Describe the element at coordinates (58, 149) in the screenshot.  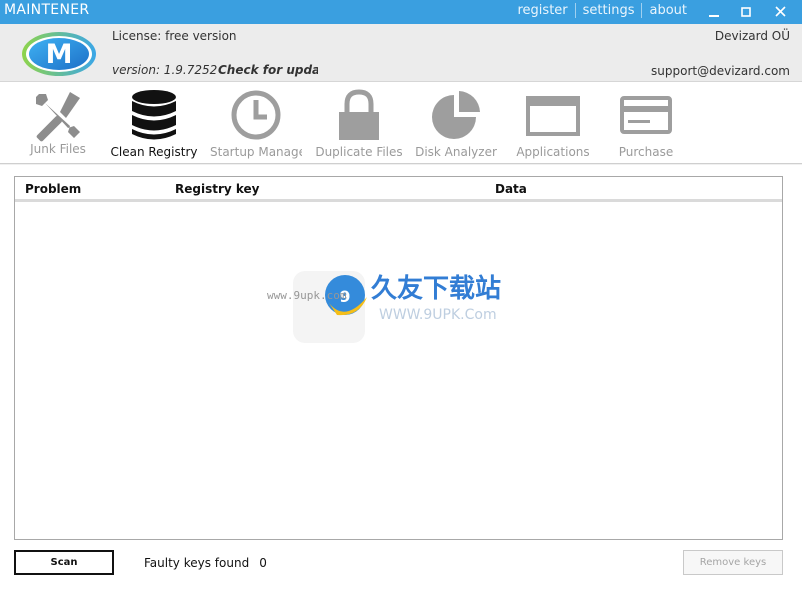
I see `tool-label: Junk Files` at that location.